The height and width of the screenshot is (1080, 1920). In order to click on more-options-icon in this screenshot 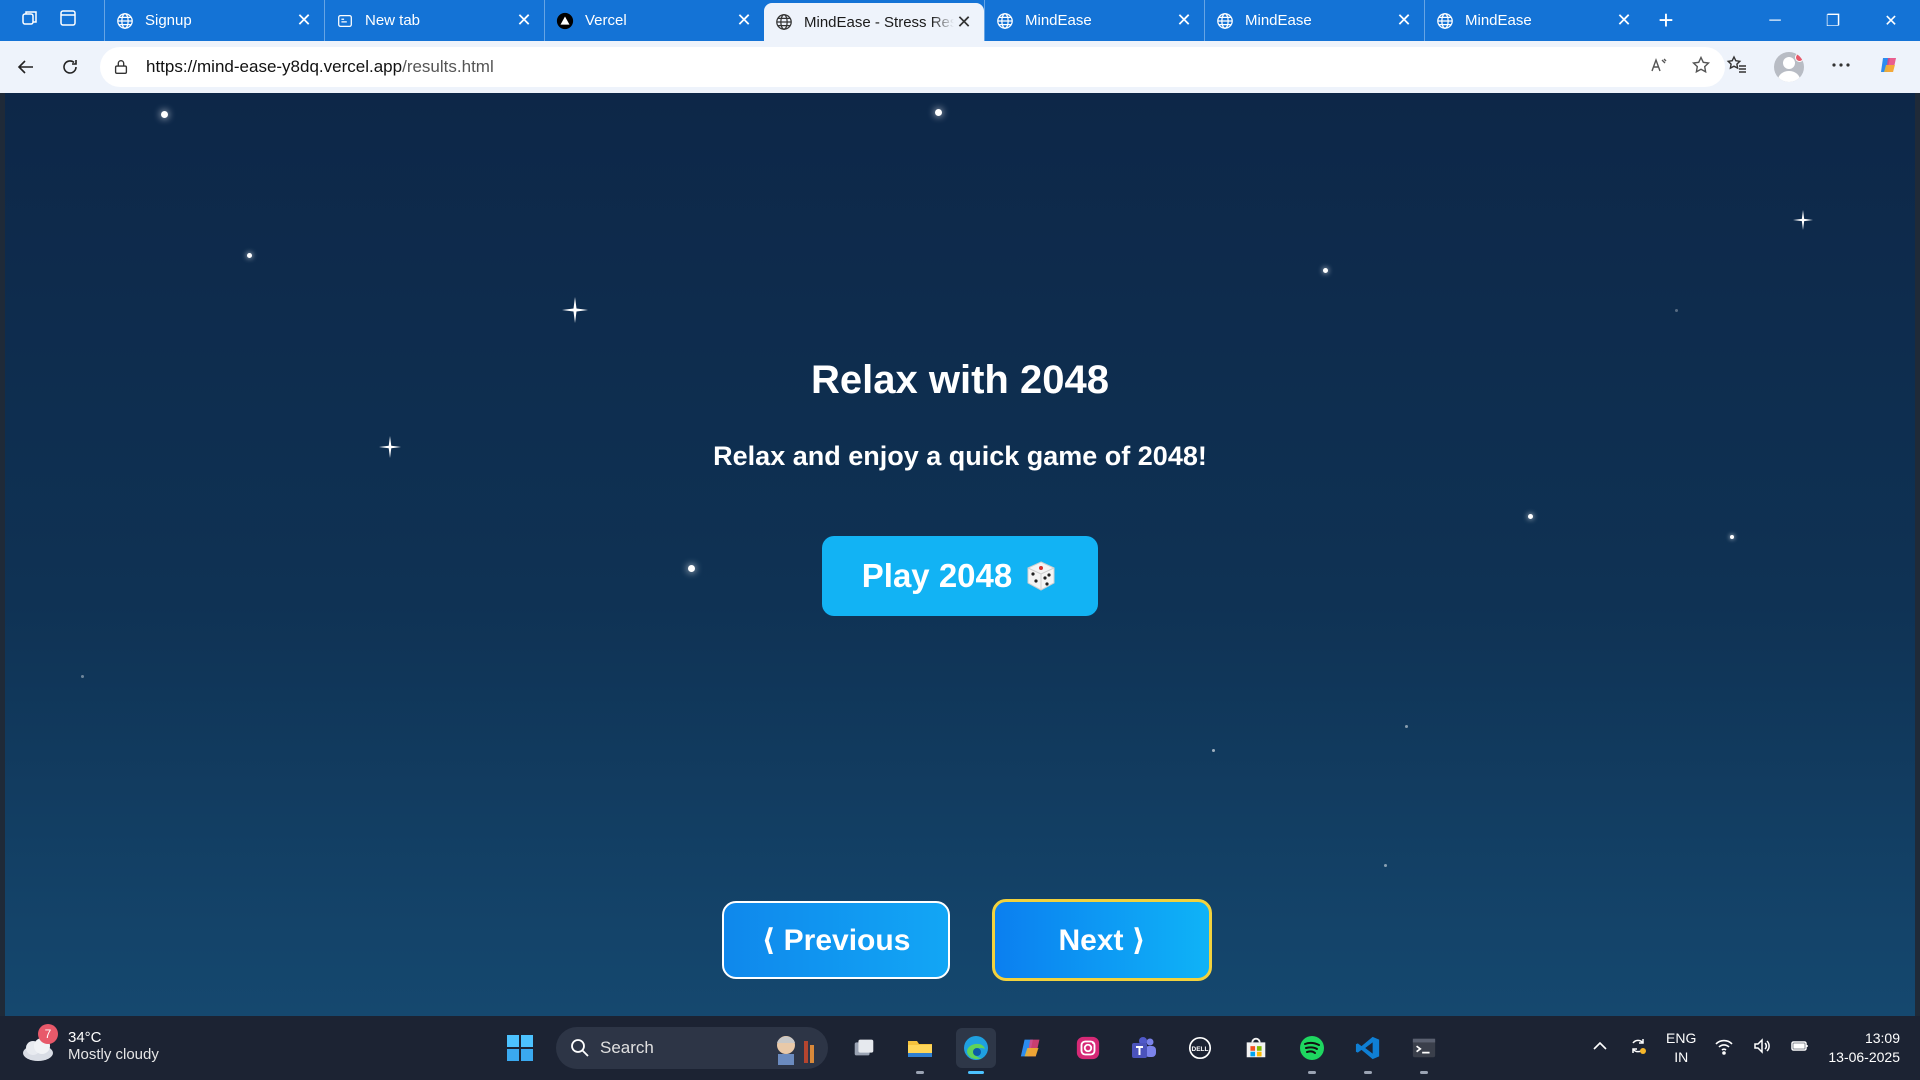, I will do `click(1841, 67)`.